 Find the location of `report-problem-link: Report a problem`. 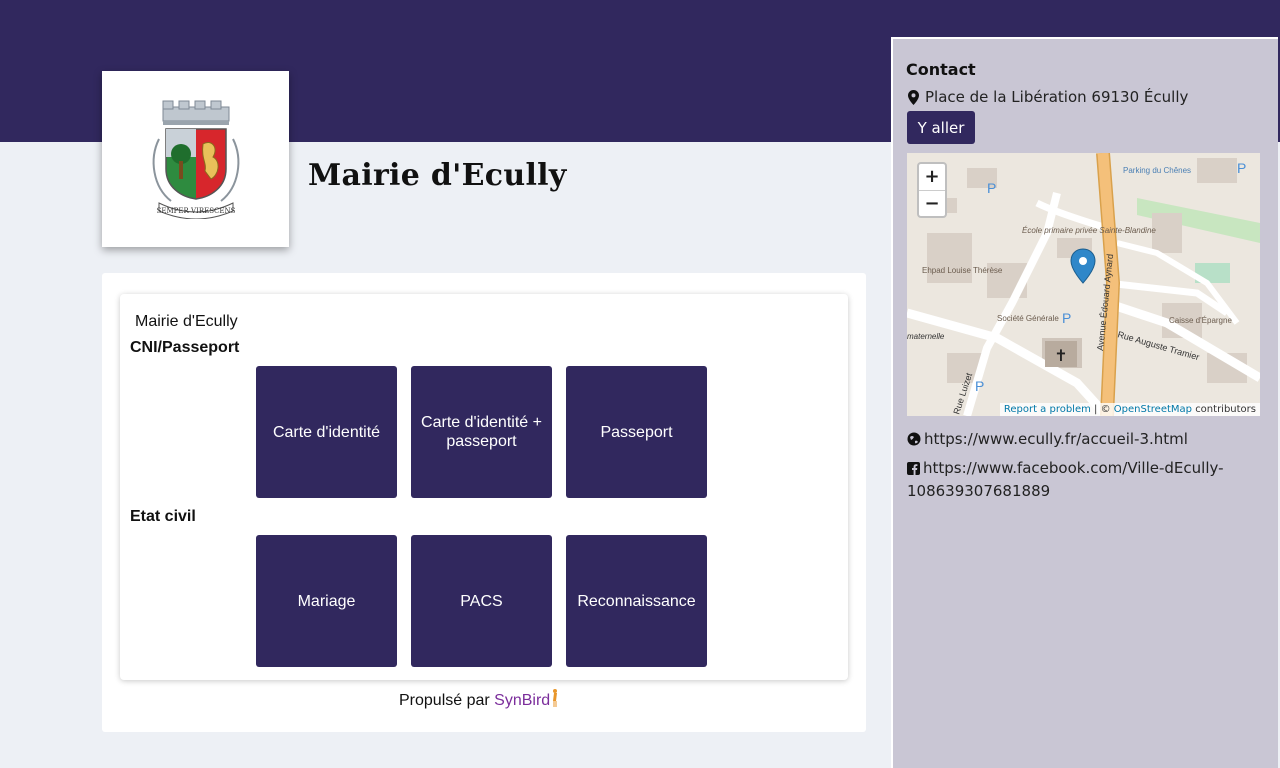

report-problem-link: Report a problem is located at coordinates (1047, 409).